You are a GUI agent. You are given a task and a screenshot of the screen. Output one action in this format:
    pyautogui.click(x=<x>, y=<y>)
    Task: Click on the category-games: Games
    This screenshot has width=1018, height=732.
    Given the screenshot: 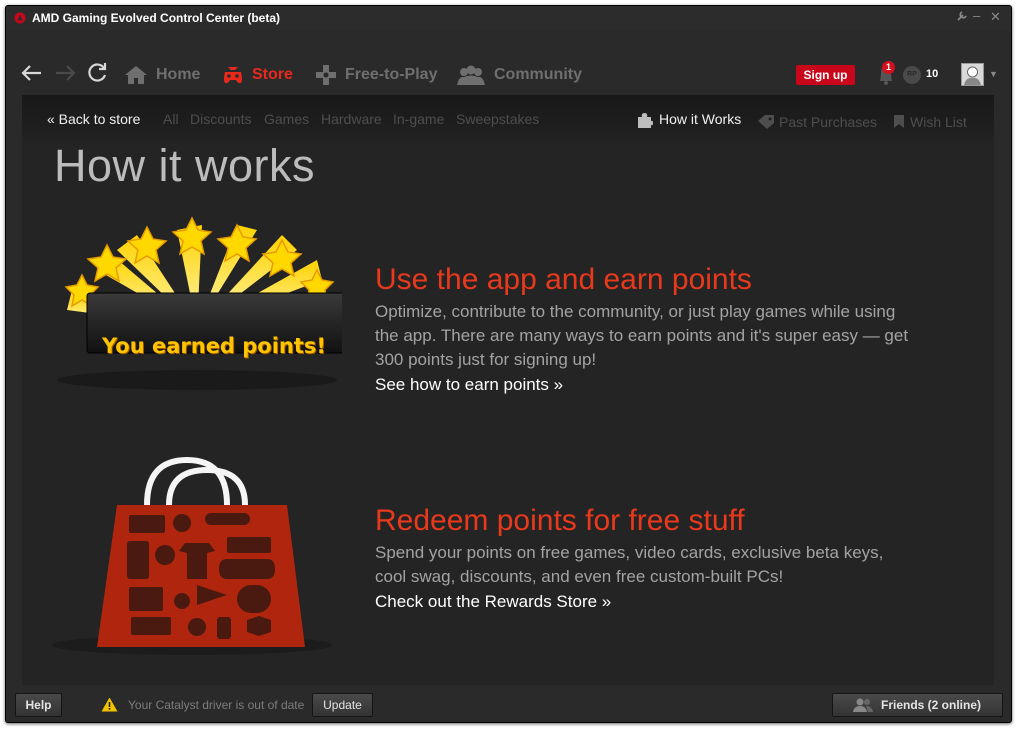 What is the action you would take?
    pyautogui.click(x=286, y=119)
    